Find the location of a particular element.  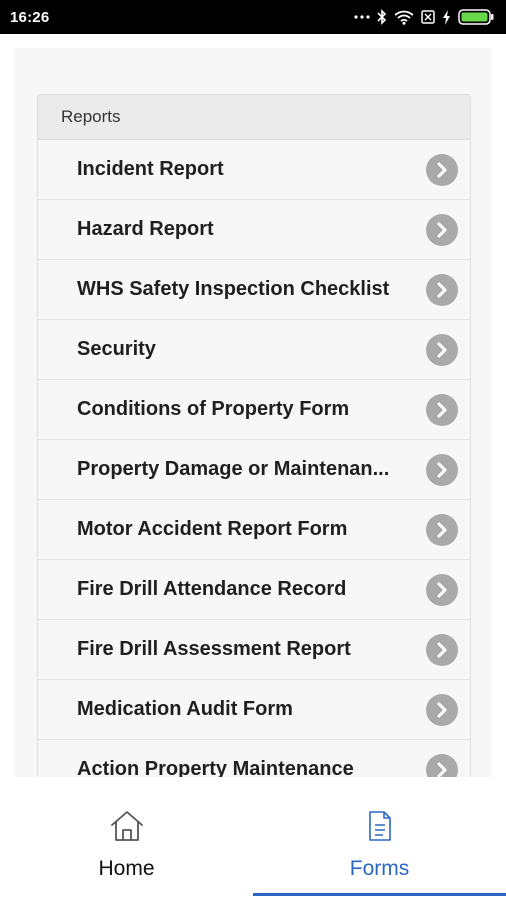

report-list-item: Medication Audit Form is located at coordinates (254, 710).